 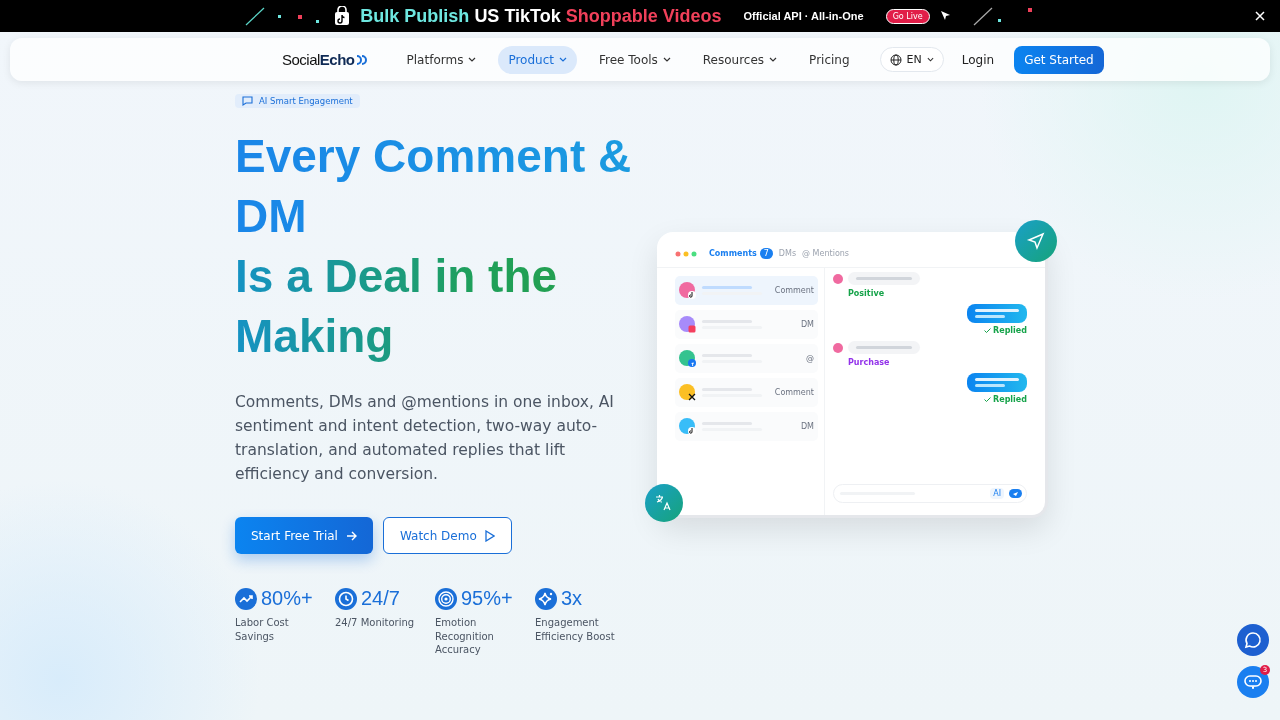 I want to click on nav-item: Resources, so click(x=740, y=59).